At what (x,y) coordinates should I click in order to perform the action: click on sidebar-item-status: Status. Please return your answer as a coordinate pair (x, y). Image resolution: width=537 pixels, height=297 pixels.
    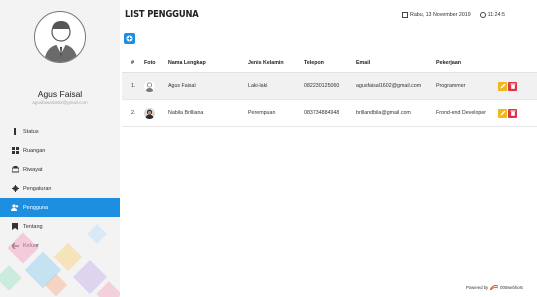
    Looking at the image, I should click on (60, 131).